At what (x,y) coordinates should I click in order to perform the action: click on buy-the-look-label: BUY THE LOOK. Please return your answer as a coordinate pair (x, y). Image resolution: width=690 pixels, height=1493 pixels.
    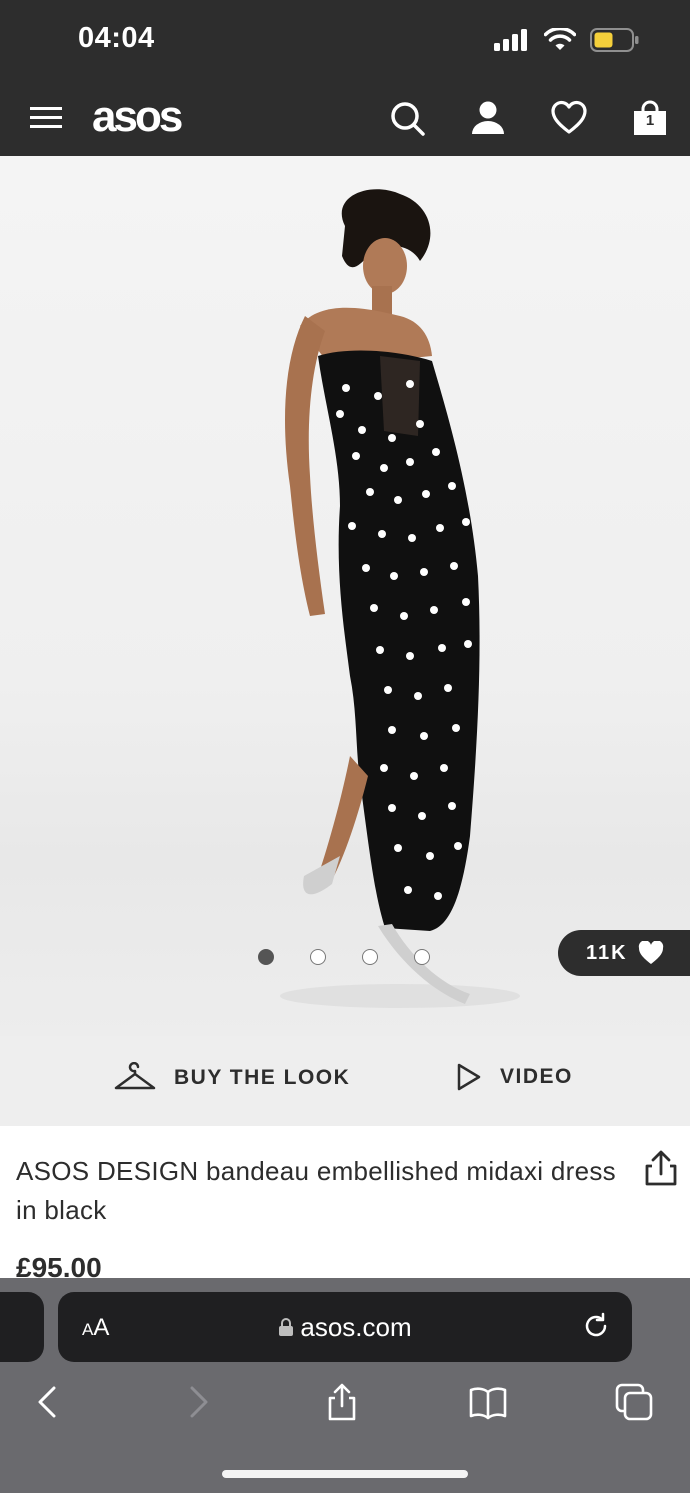
    Looking at the image, I should click on (262, 1077).